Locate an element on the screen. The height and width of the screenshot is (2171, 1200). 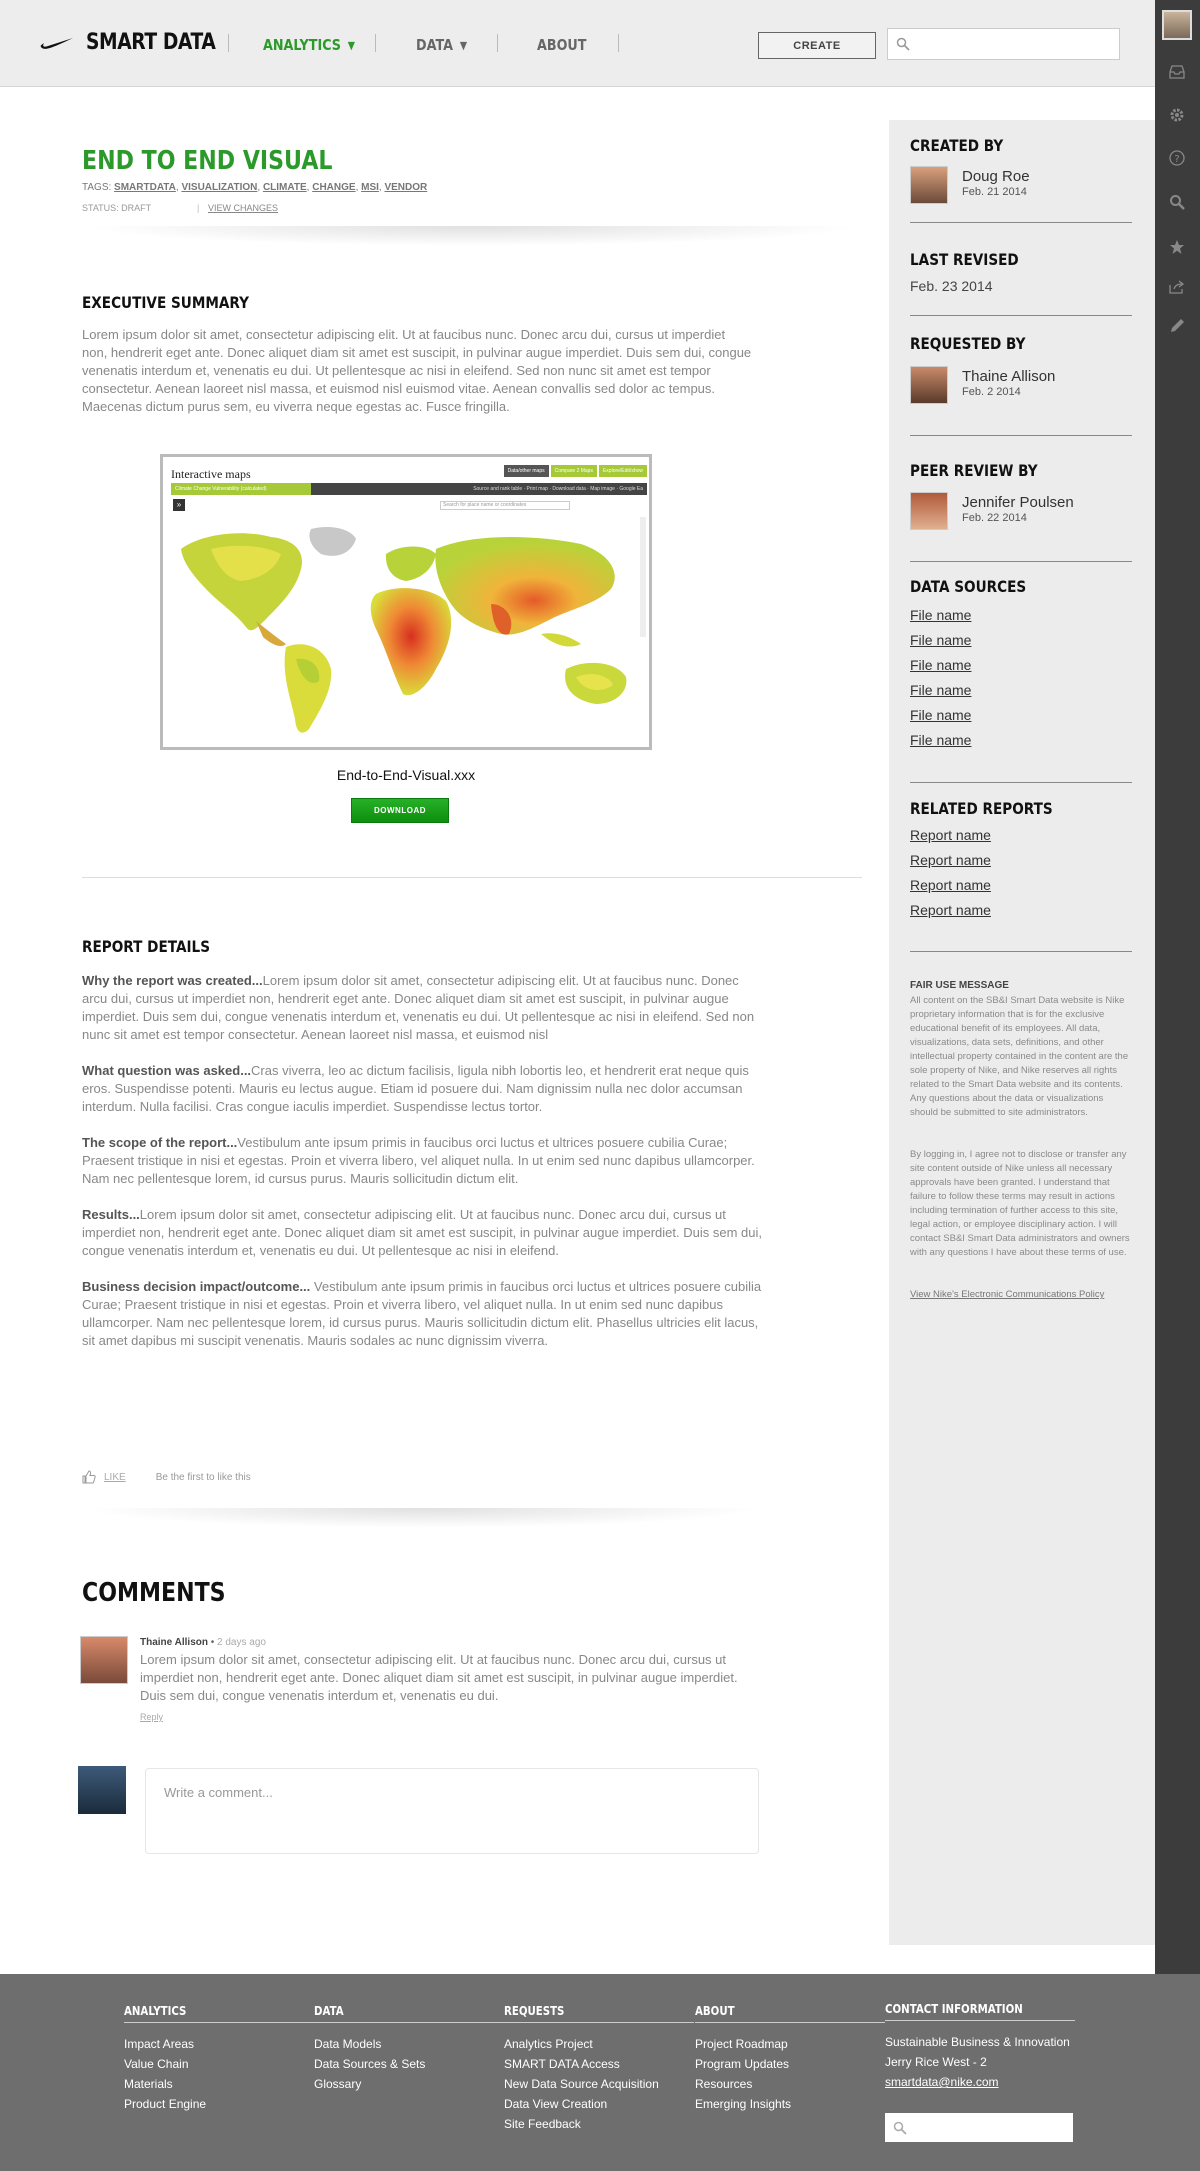
footer-search-input is located at coordinates (979, 2127).